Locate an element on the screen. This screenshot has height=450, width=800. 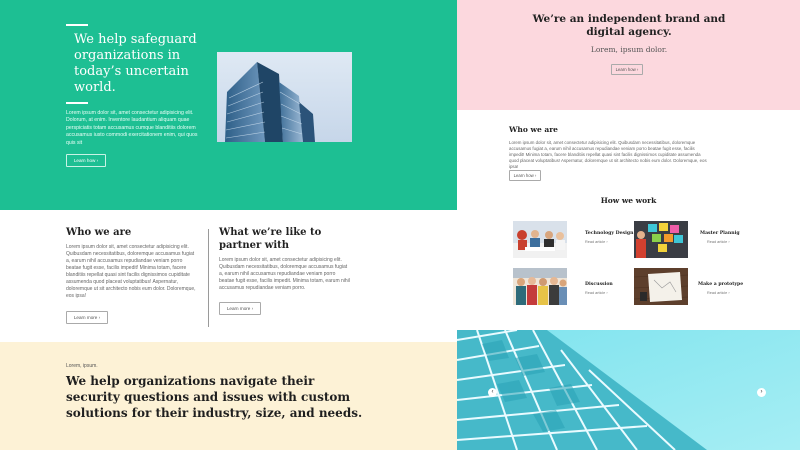
card-label-master-plannig: Master Plannig is located at coordinates (720, 233).